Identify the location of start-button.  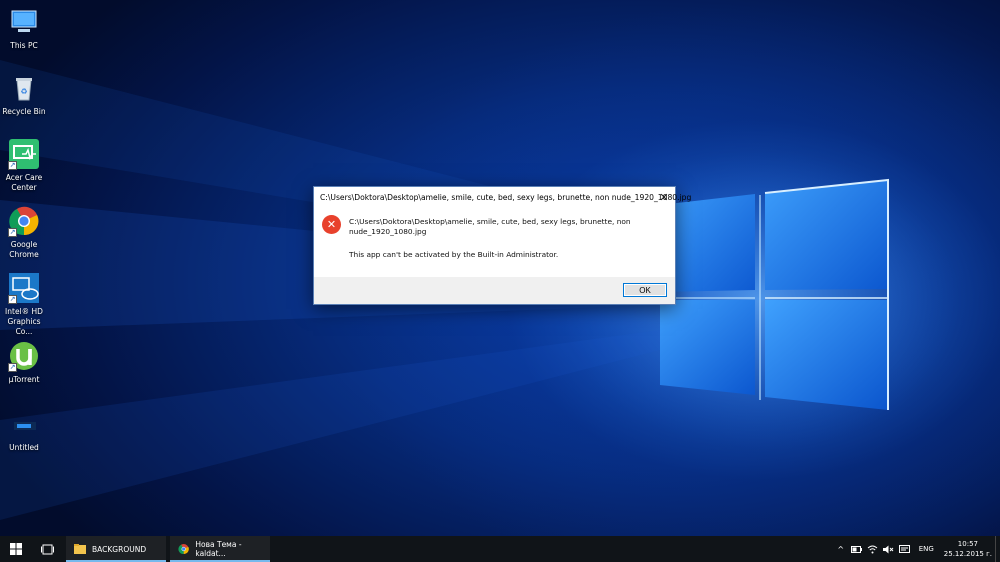
(16, 549).